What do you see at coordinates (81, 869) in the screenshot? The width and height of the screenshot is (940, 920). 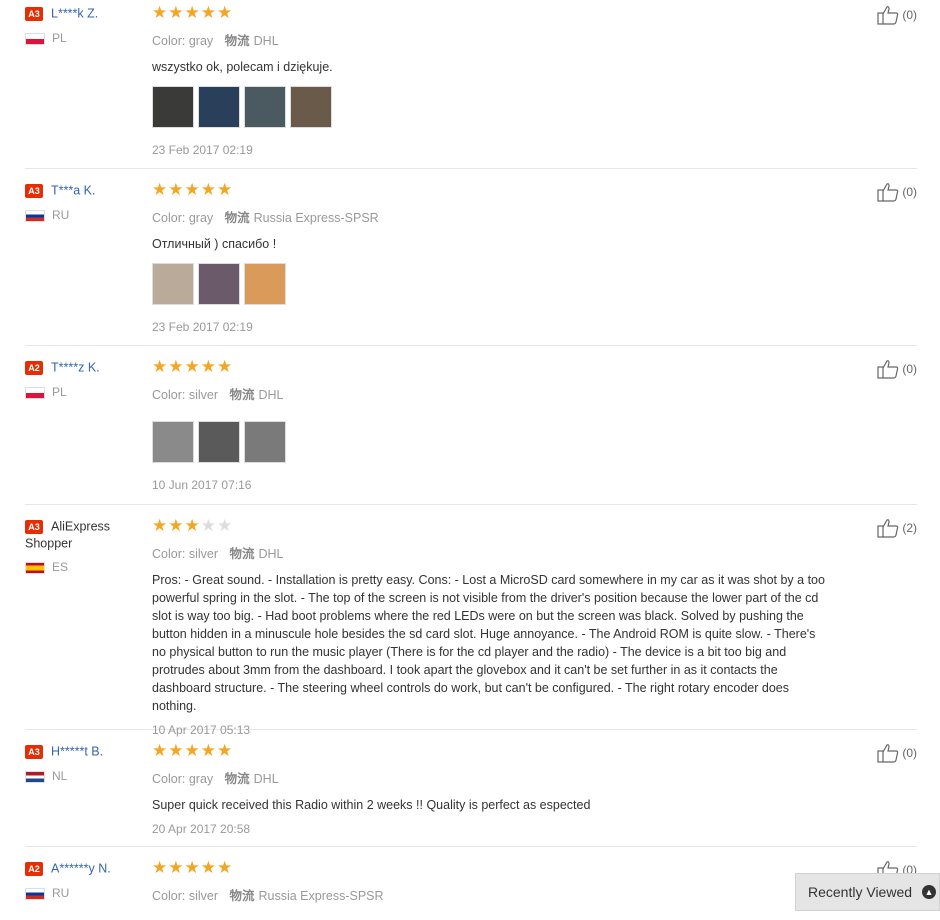 I see `reviewer-name: A******y N.` at bounding box center [81, 869].